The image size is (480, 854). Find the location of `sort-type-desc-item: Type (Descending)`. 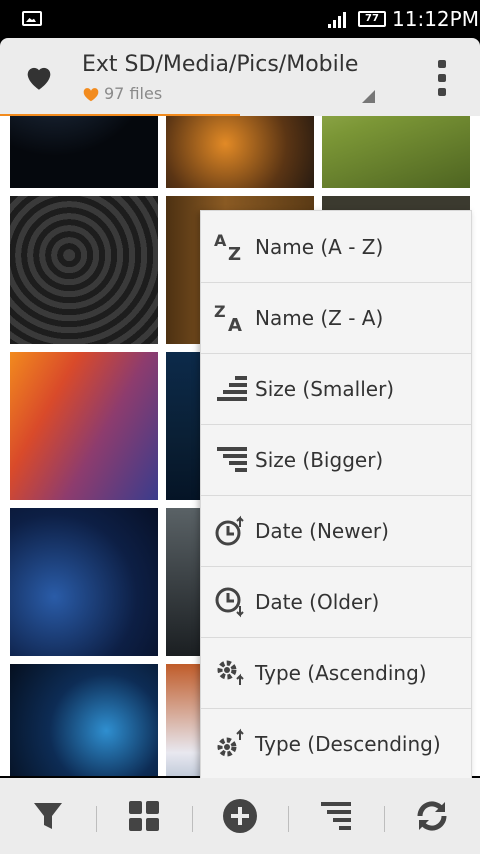

sort-type-desc-item: Type (Descending) is located at coordinates (336, 743).